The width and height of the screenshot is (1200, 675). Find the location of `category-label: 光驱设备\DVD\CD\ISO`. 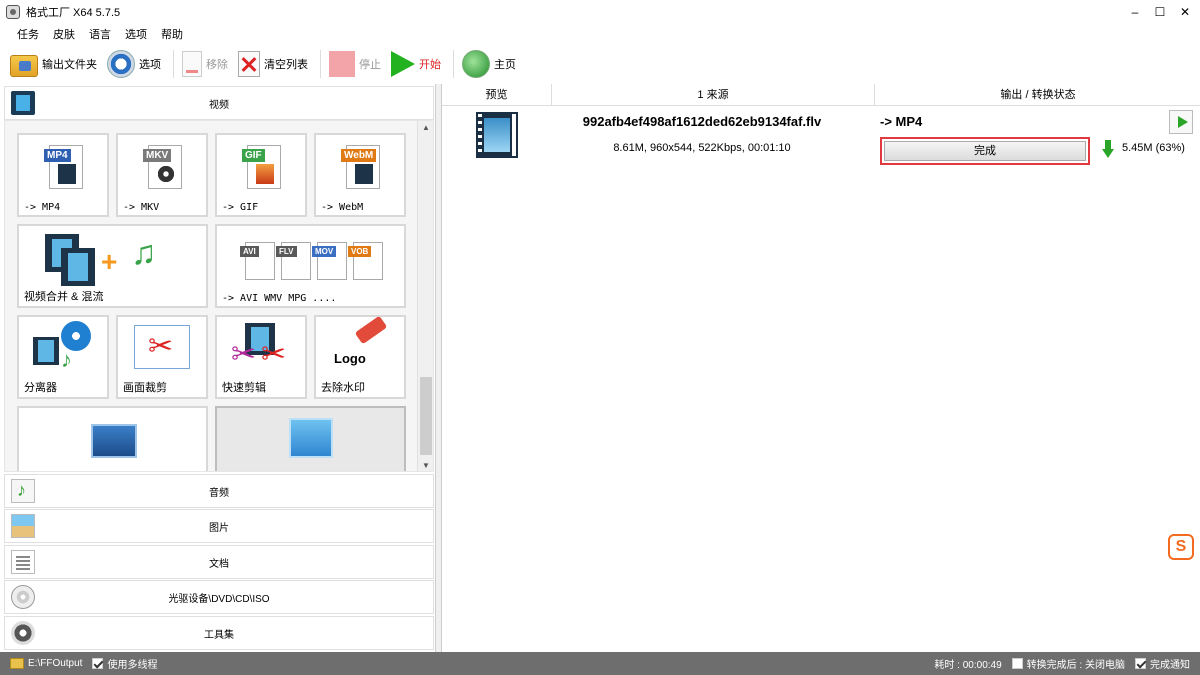

category-label: 光驱设备\DVD\CD\ISO is located at coordinates (219, 599).